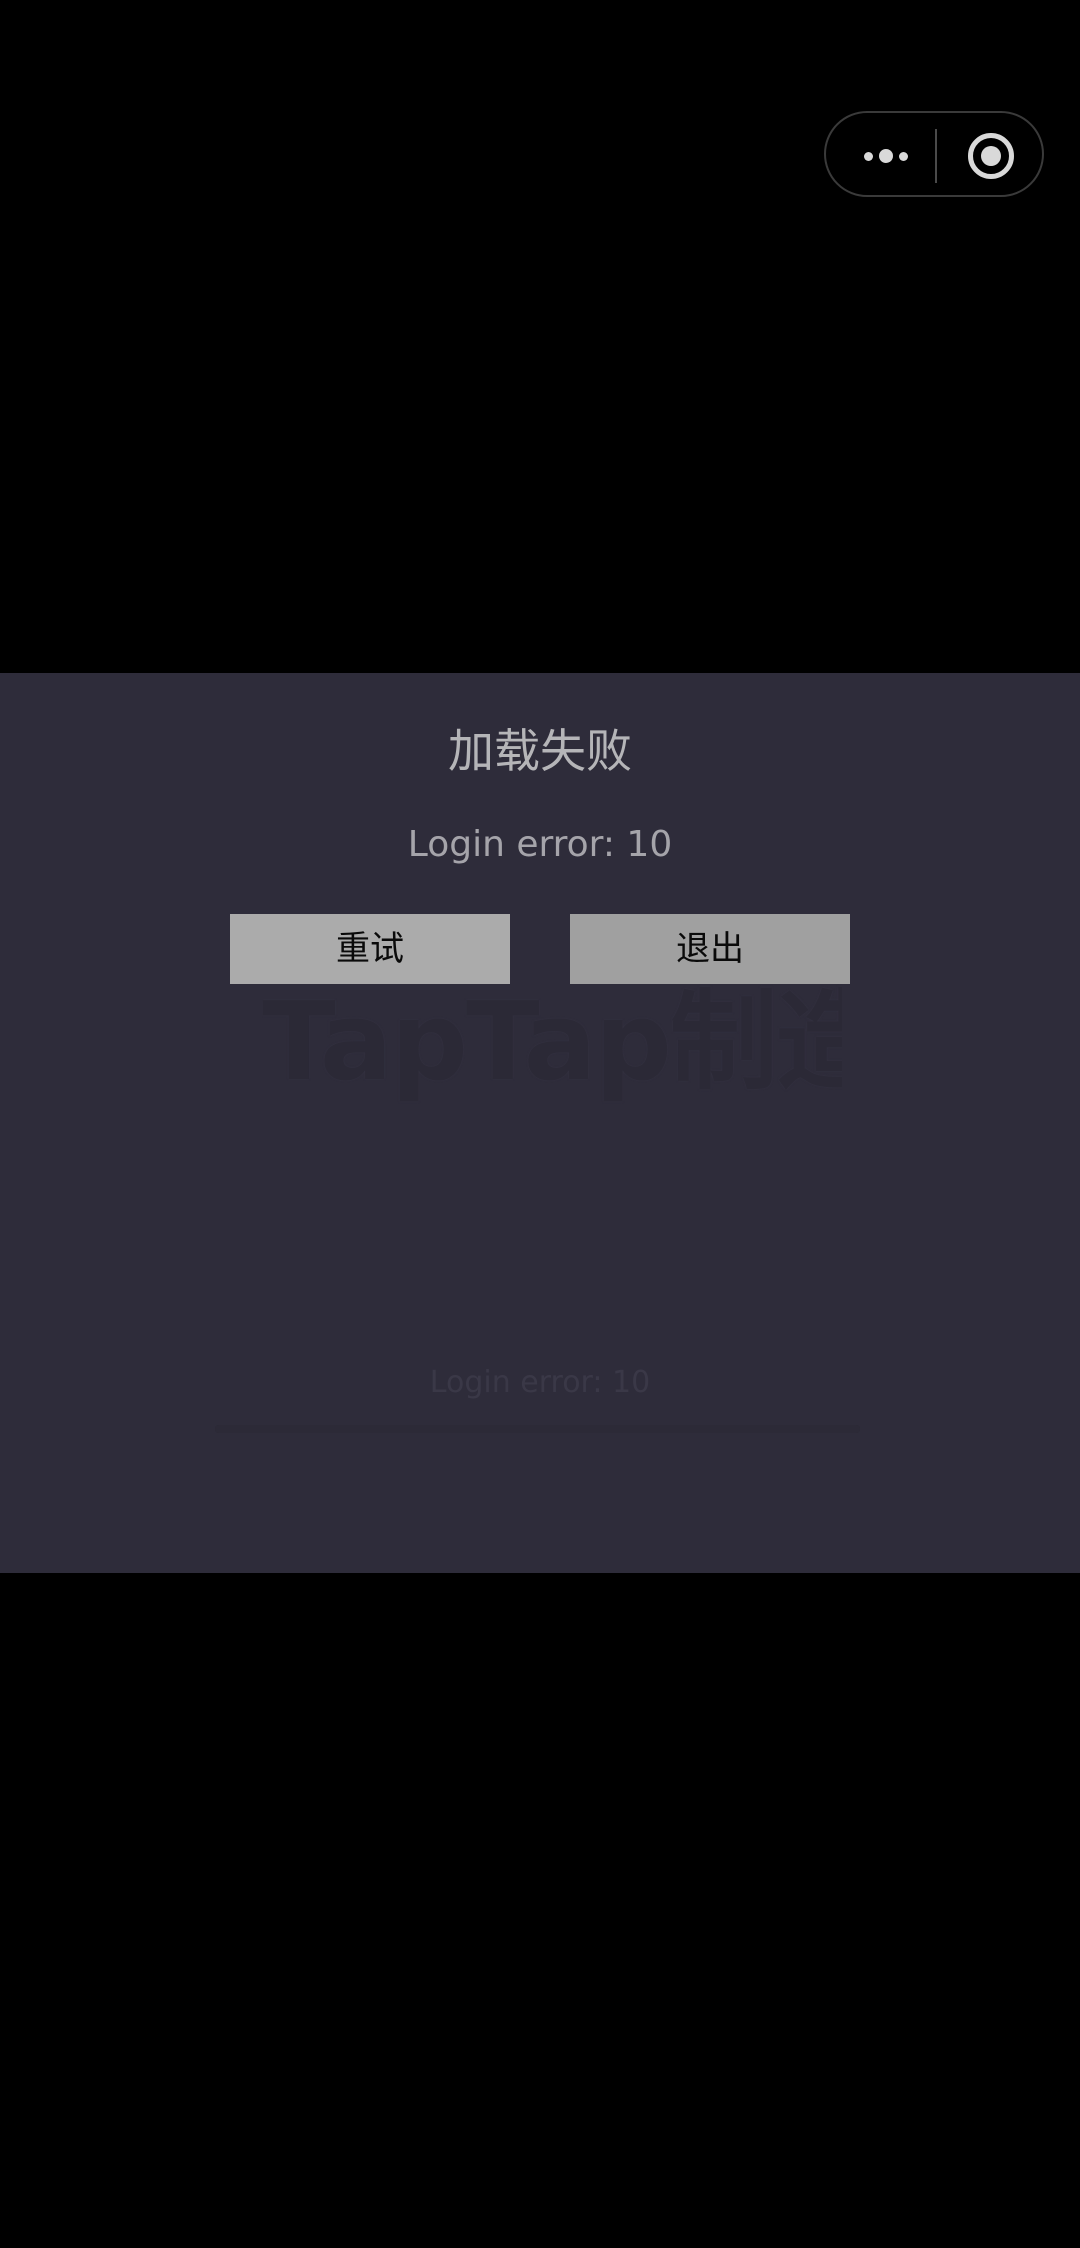 This screenshot has width=1080, height=2248. I want to click on target-circle-icon, so click(991, 156).